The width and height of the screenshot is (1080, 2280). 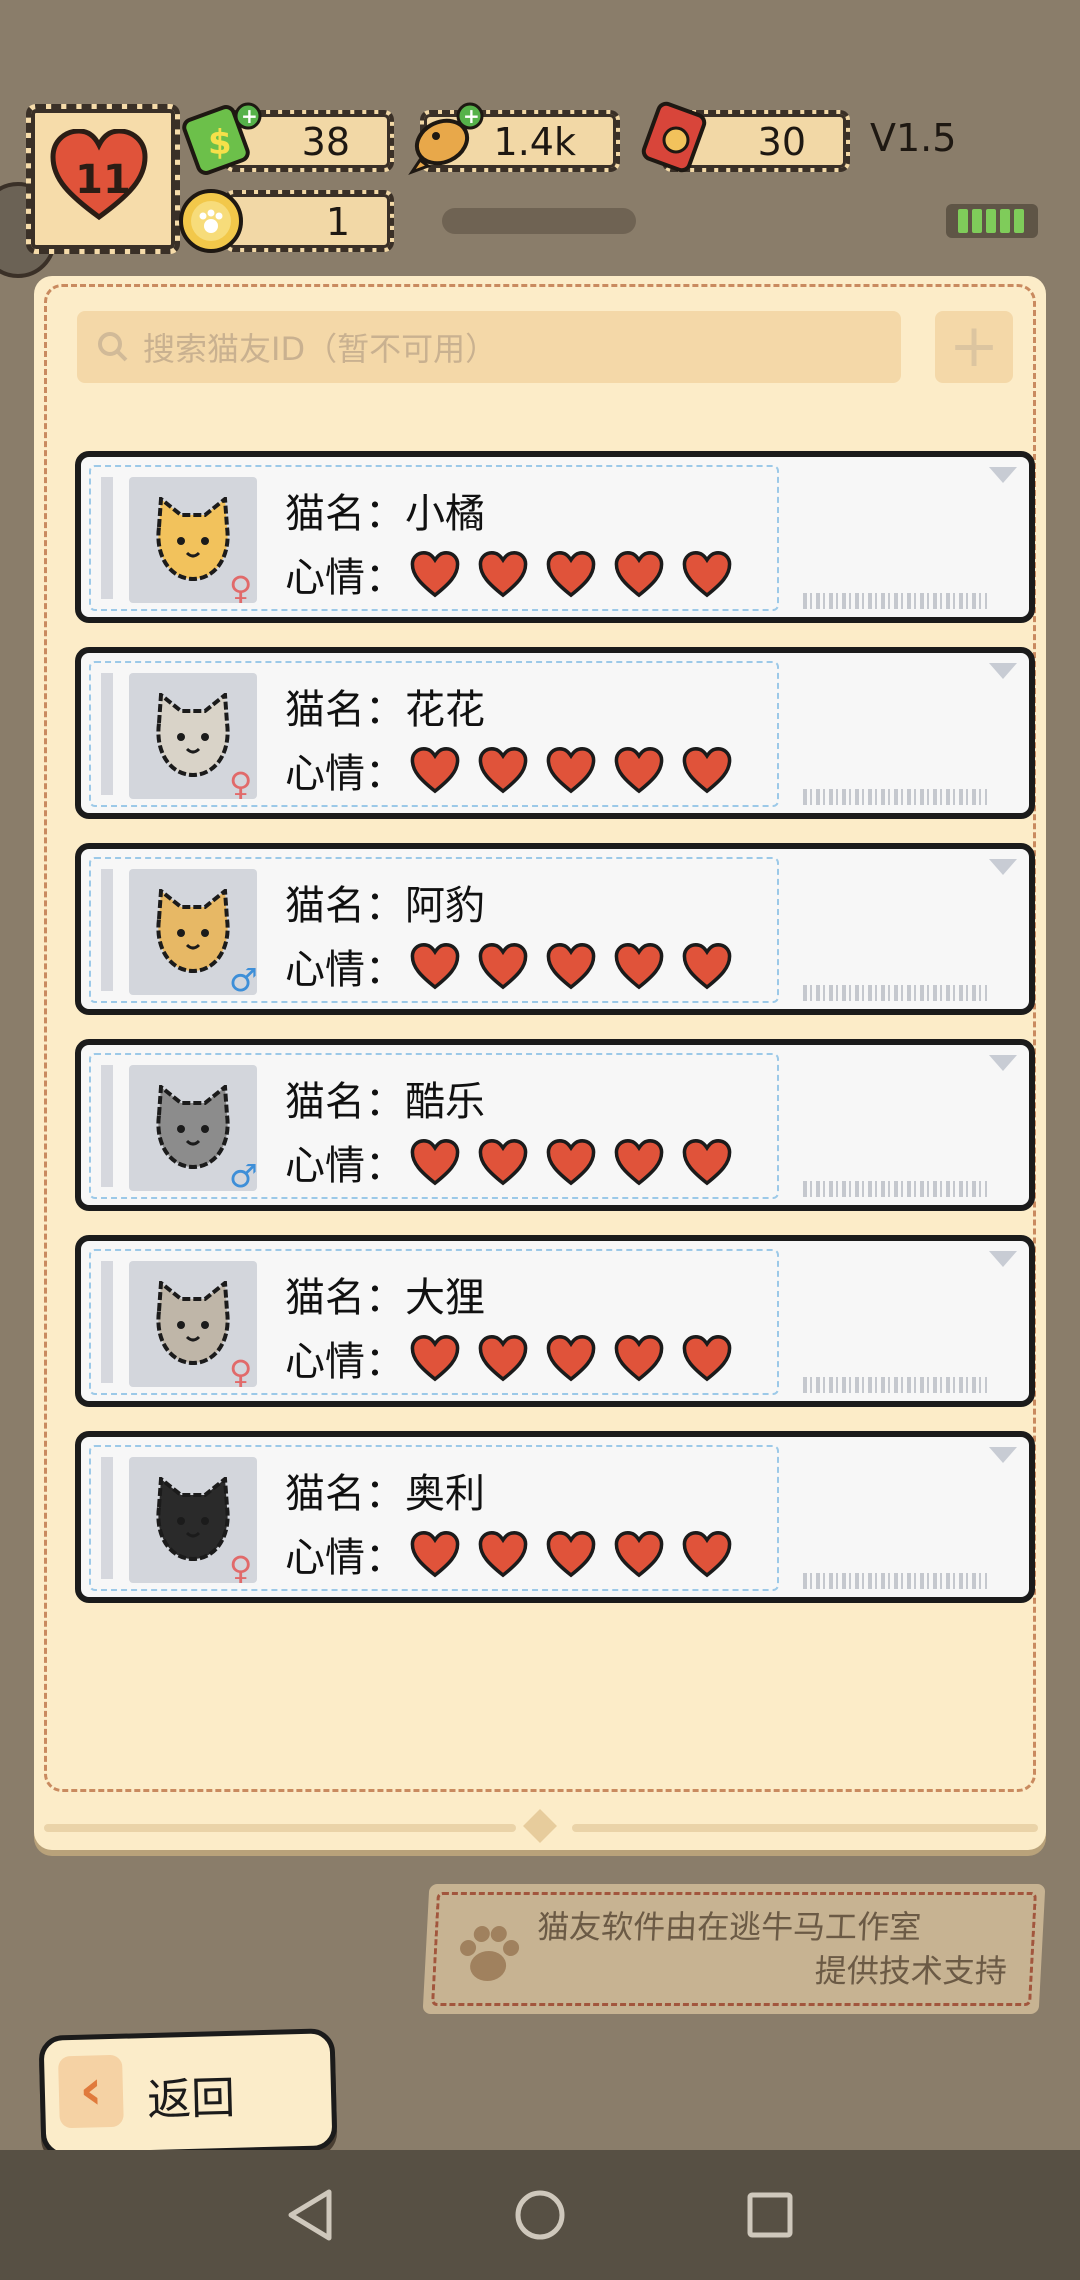 I want to click on cash-icon: $ +, so click(x=224, y=138).